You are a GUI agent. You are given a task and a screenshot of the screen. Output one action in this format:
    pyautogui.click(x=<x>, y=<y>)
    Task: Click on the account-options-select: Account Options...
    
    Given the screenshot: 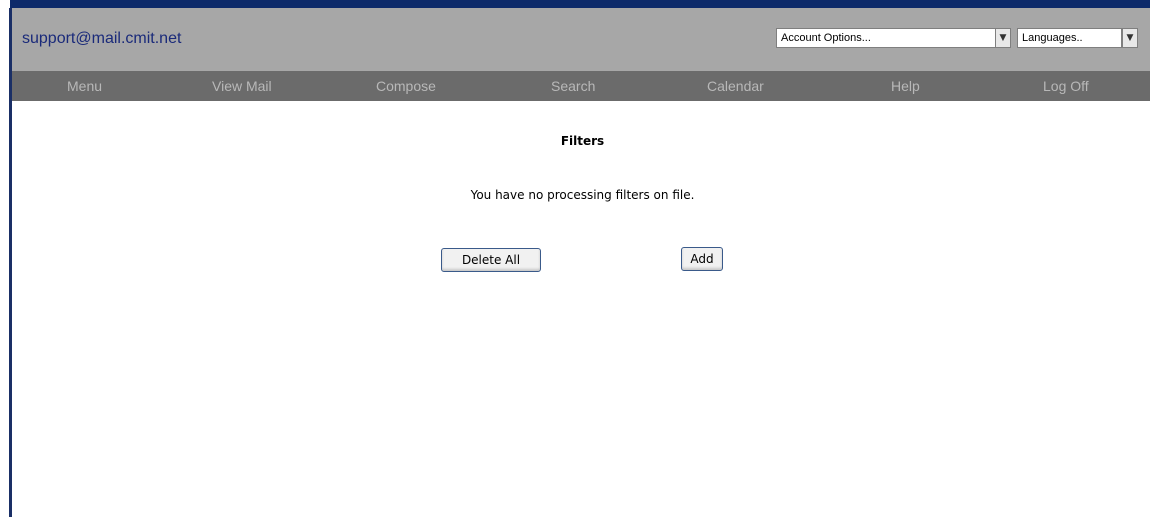 What is the action you would take?
    pyautogui.click(x=886, y=38)
    